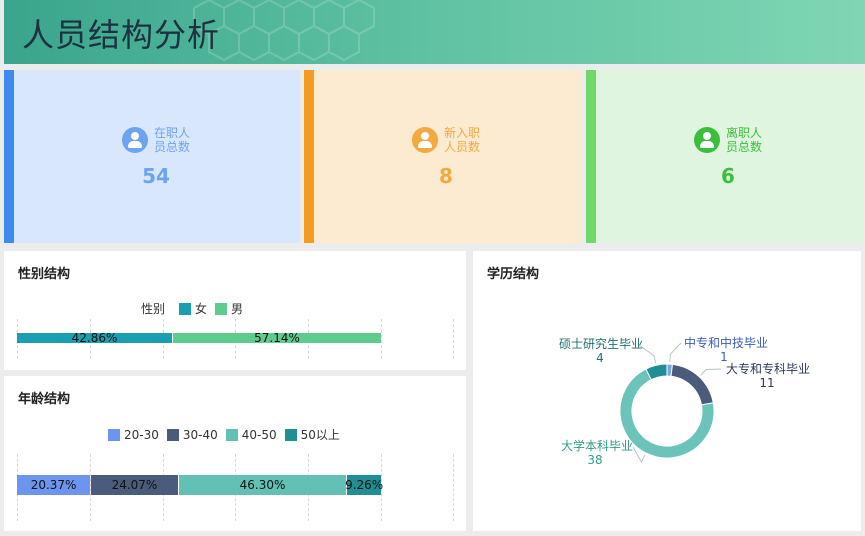 Image resolution: width=865 pixels, height=536 pixels. Describe the element at coordinates (462, 133) in the screenshot. I see `kpi-label-line1: 新入职` at that location.